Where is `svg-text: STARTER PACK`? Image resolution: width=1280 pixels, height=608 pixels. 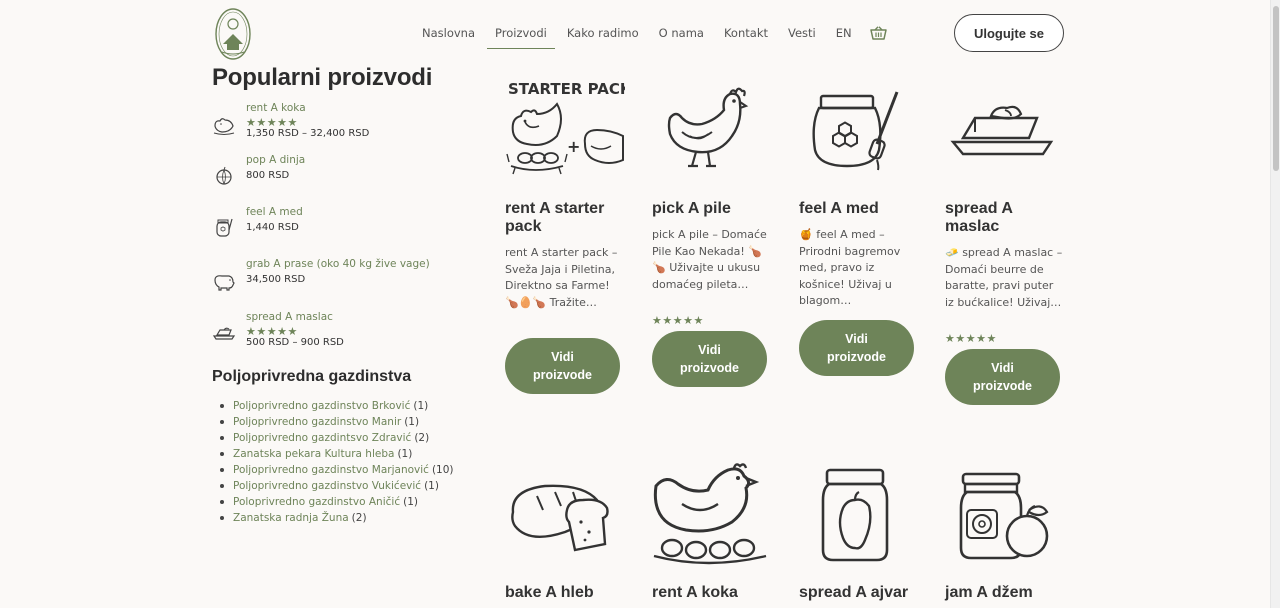
svg-text: STARTER PACK is located at coordinates (566, 89).